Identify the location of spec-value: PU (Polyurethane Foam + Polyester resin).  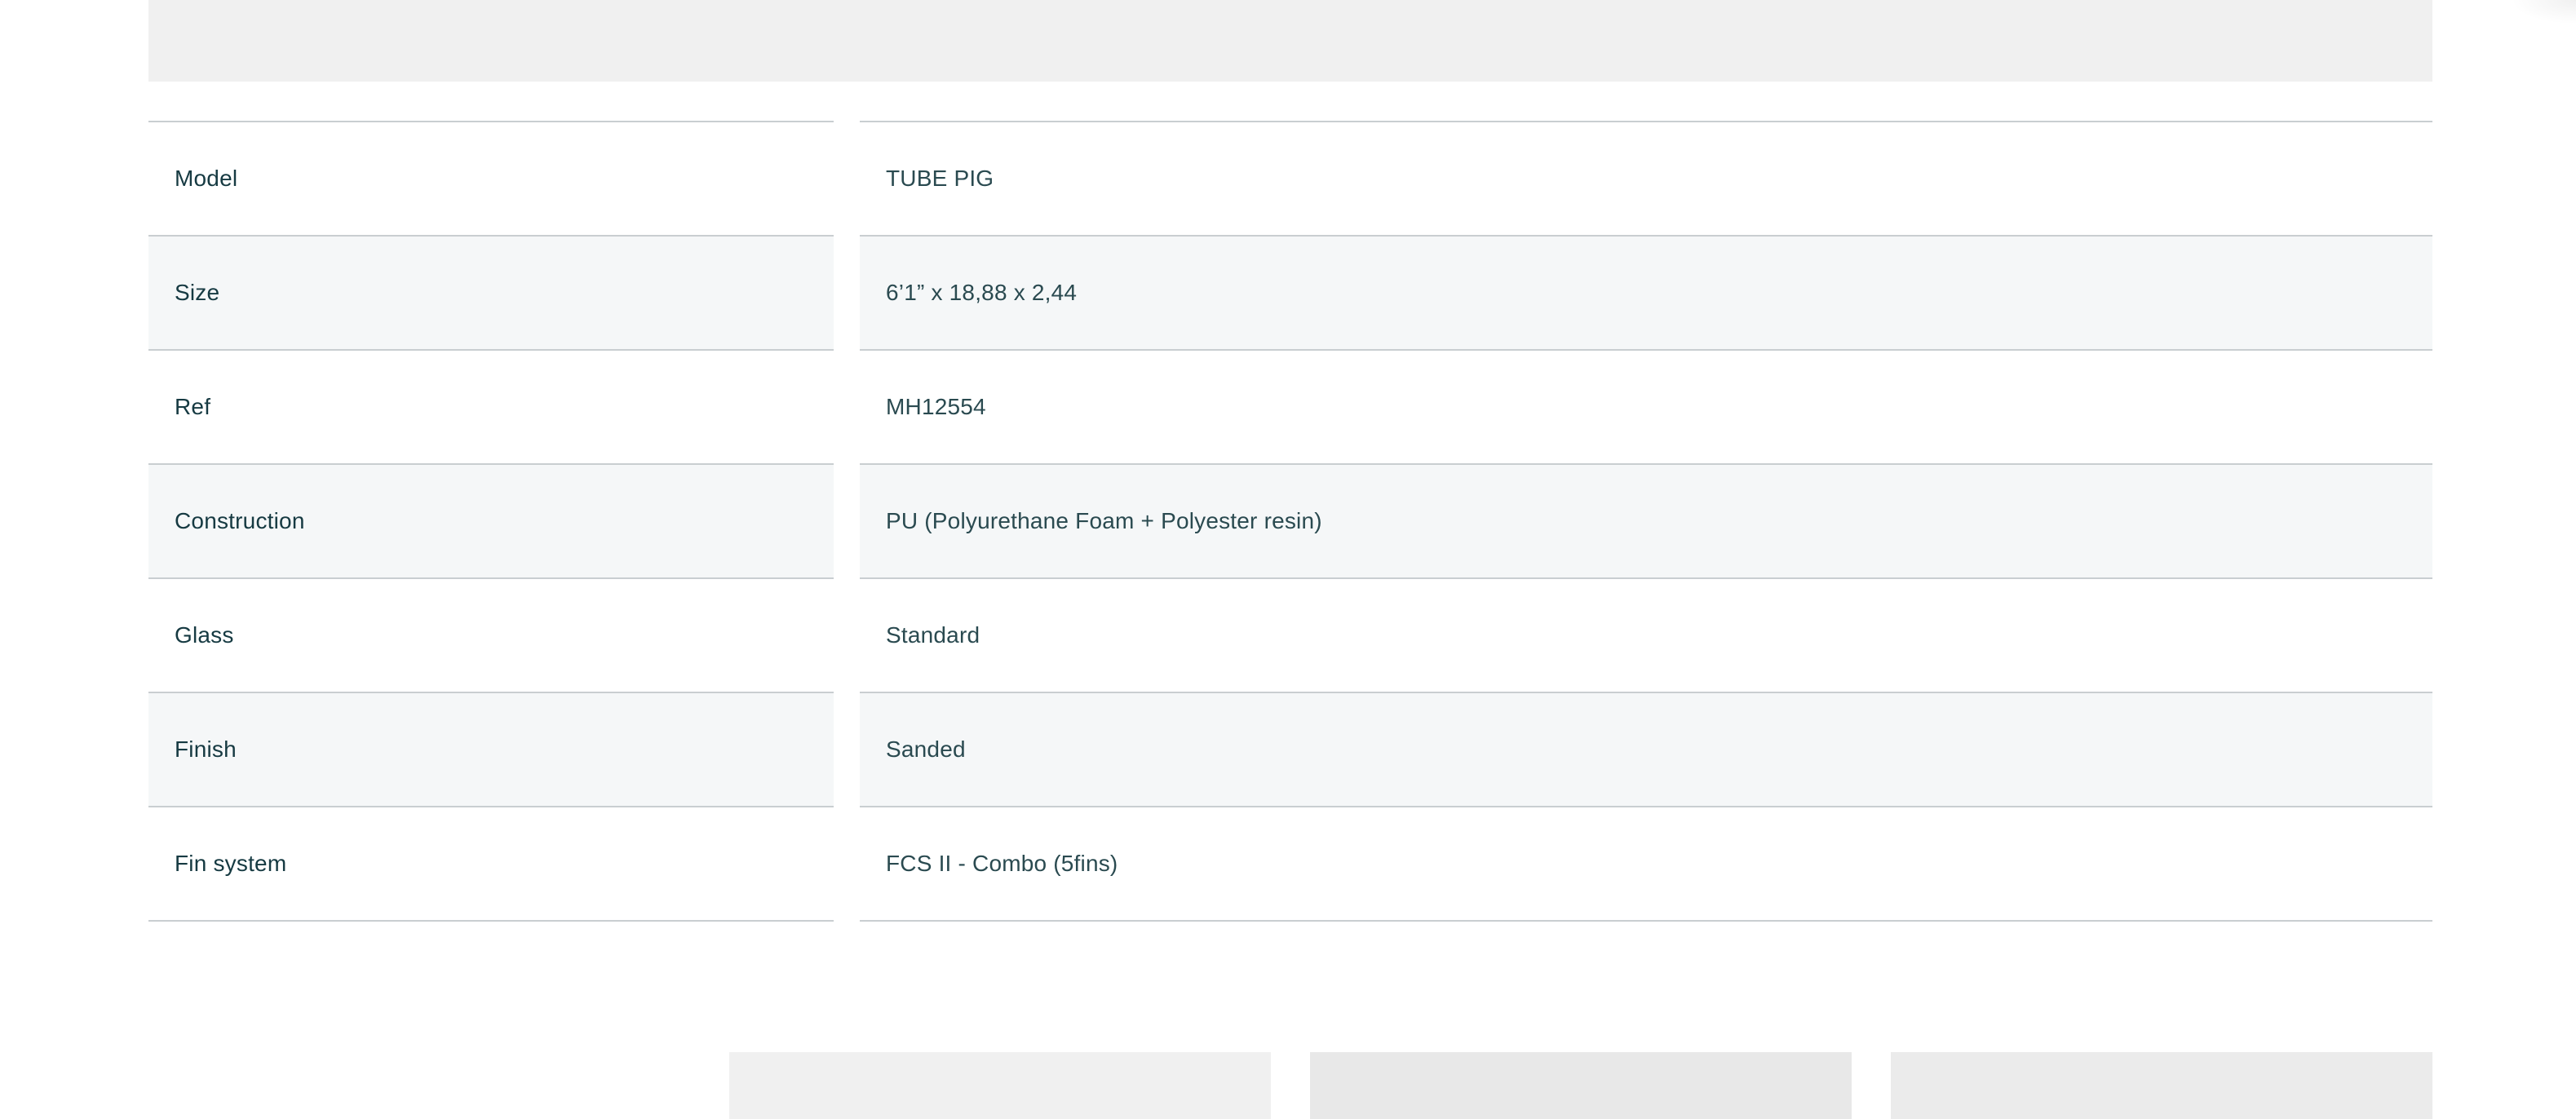
(1646, 520).